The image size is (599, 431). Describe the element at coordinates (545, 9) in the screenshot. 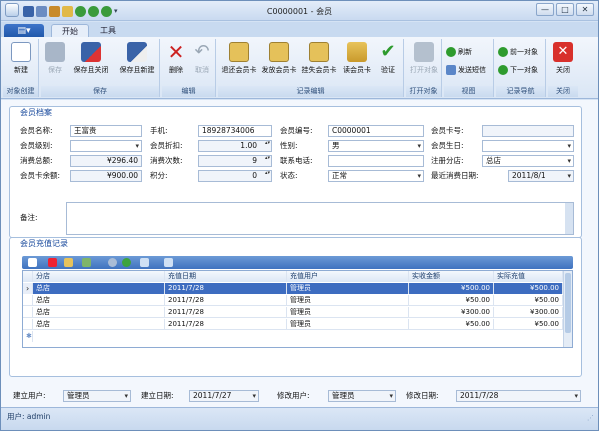

I see `minimize-button: —` at that location.